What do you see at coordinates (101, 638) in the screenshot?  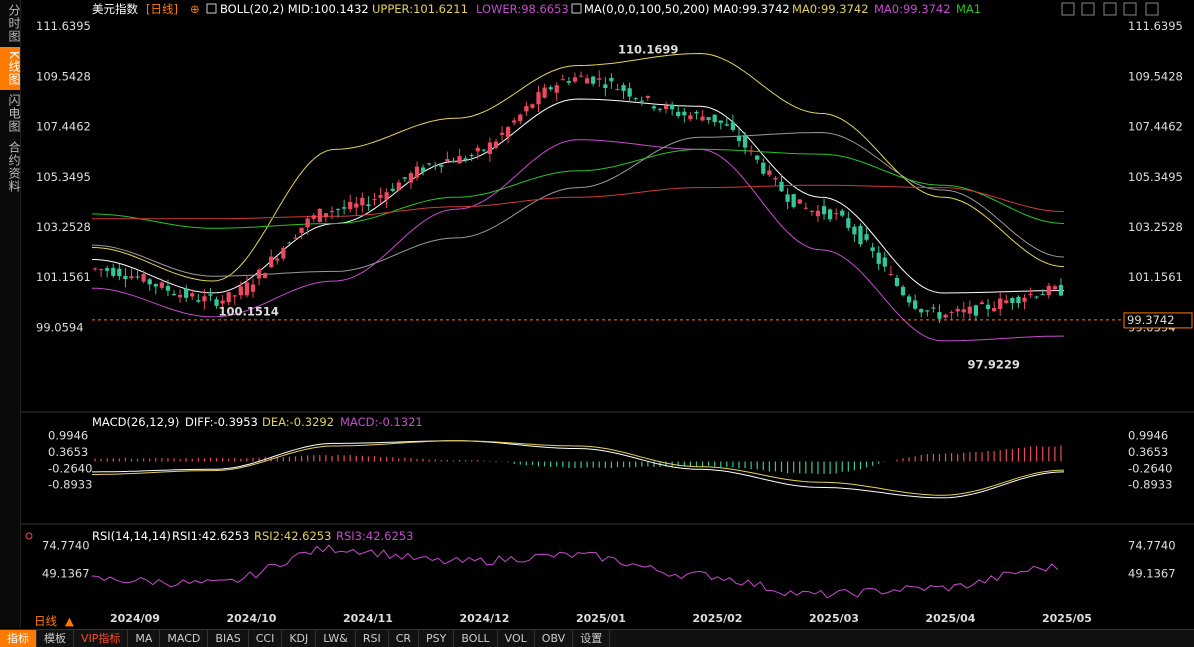 I see `tab-indicator-2: VIP指标` at bounding box center [101, 638].